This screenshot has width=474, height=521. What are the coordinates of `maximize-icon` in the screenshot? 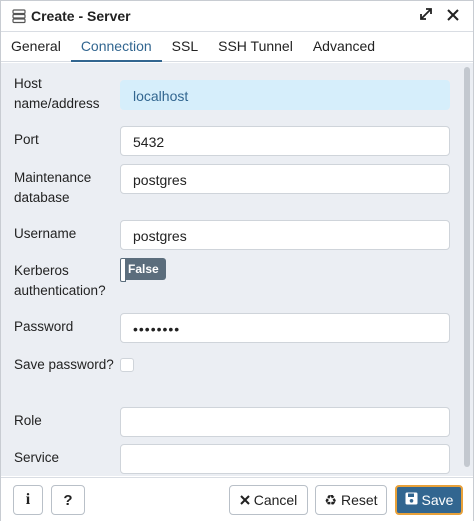 It's located at (426, 16).